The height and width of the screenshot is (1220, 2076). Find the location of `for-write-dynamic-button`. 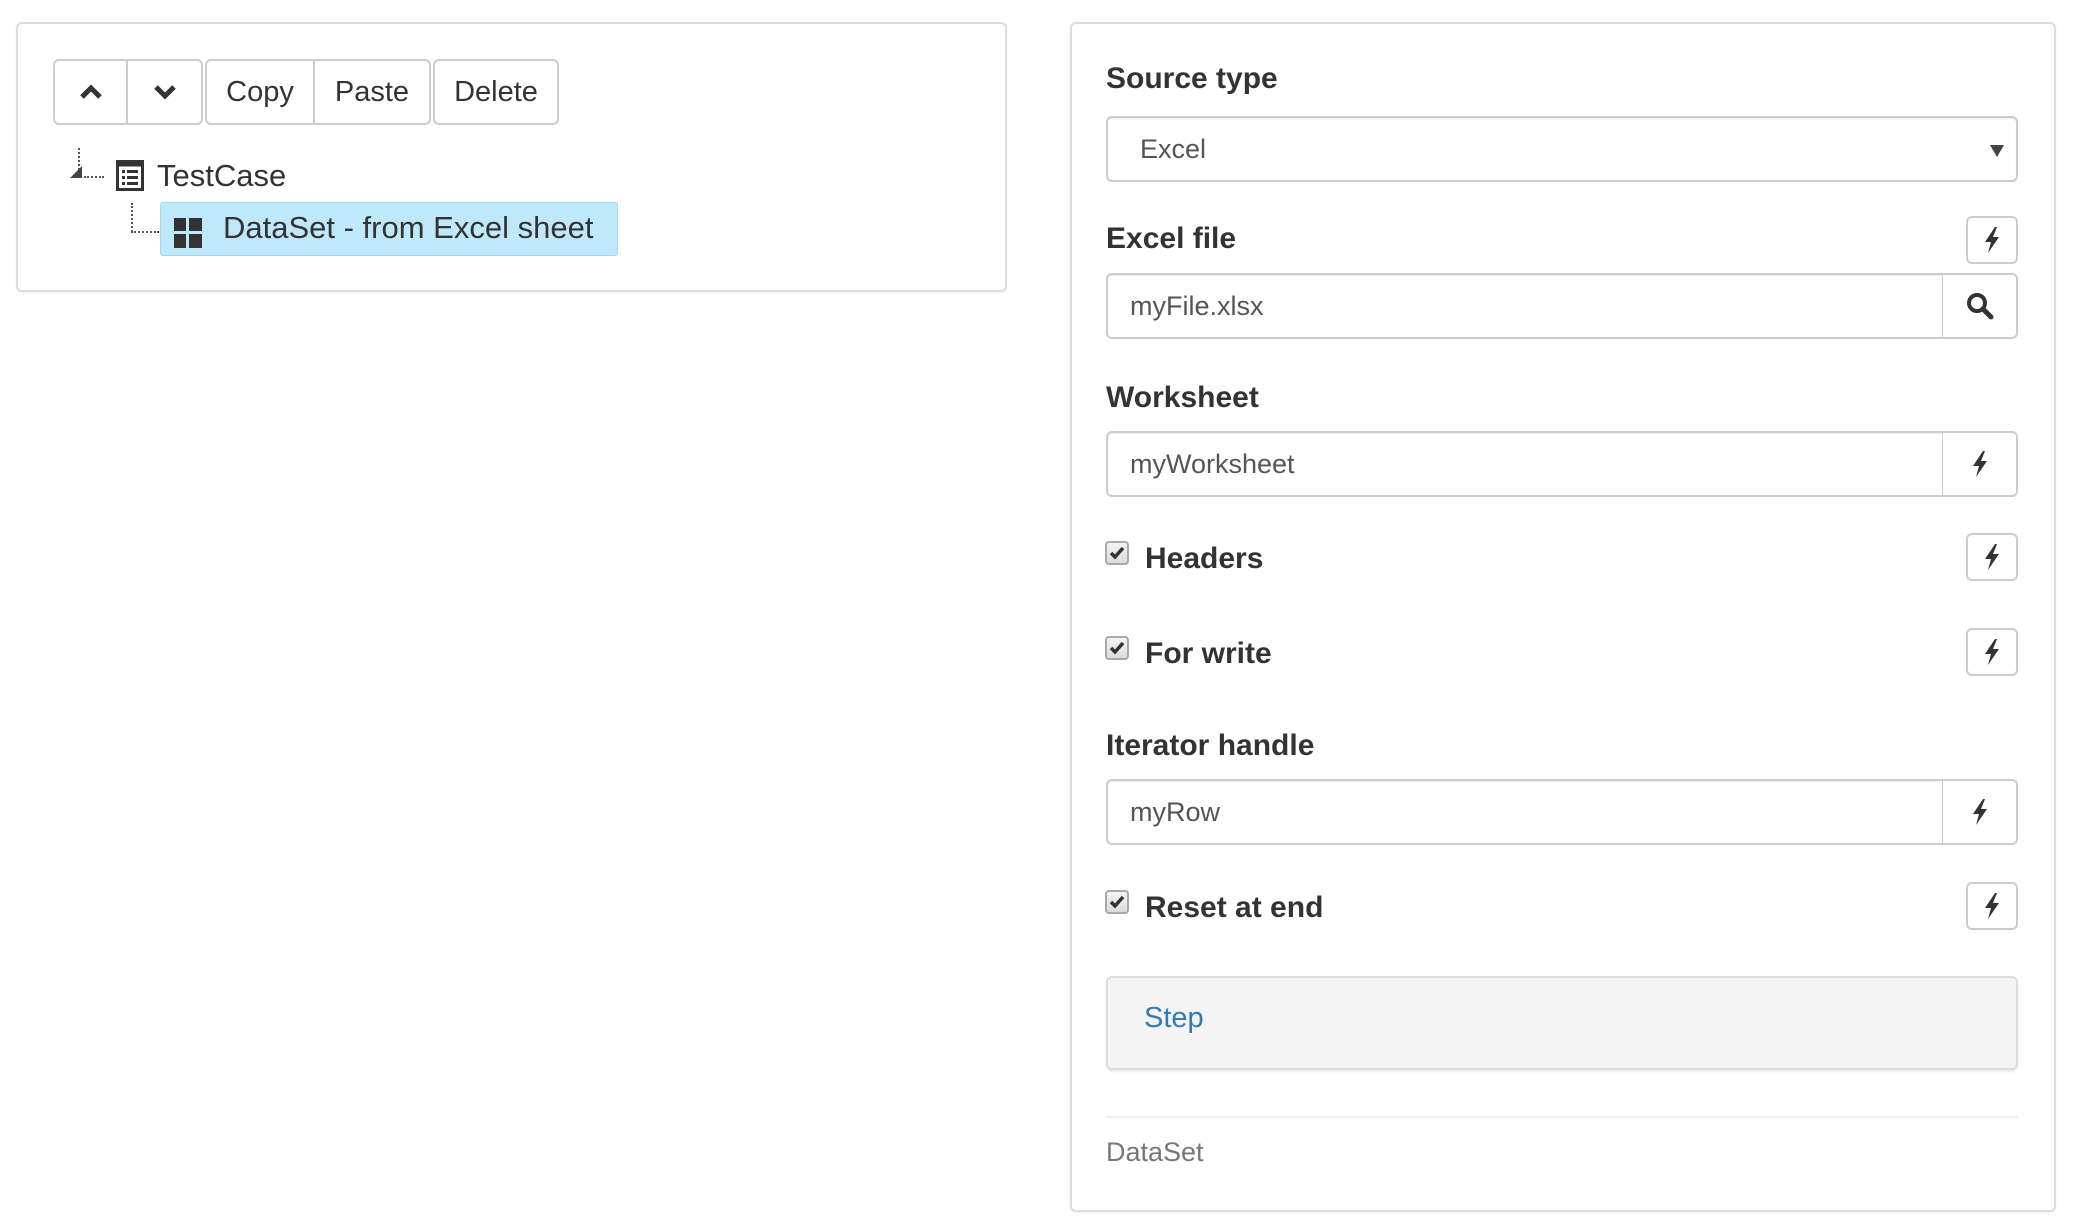

for-write-dynamic-button is located at coordinates (1992, 652).